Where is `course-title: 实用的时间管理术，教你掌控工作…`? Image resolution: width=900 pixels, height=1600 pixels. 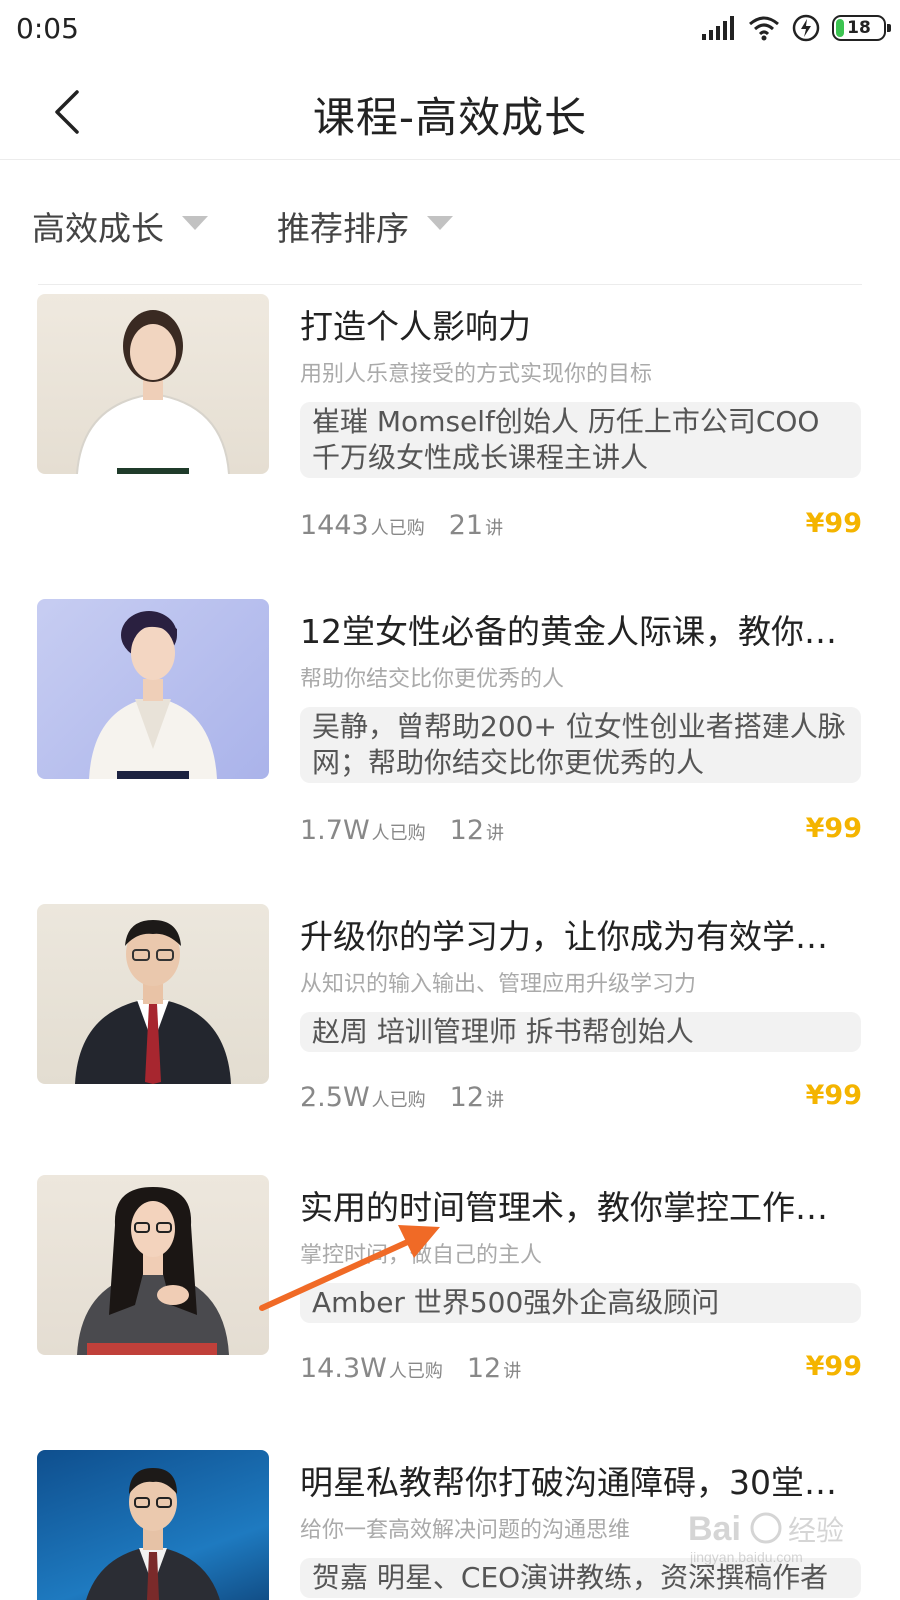 course-title: 实用的时间管理术，教你掌控工作… is located at coordinates (564, 1207).